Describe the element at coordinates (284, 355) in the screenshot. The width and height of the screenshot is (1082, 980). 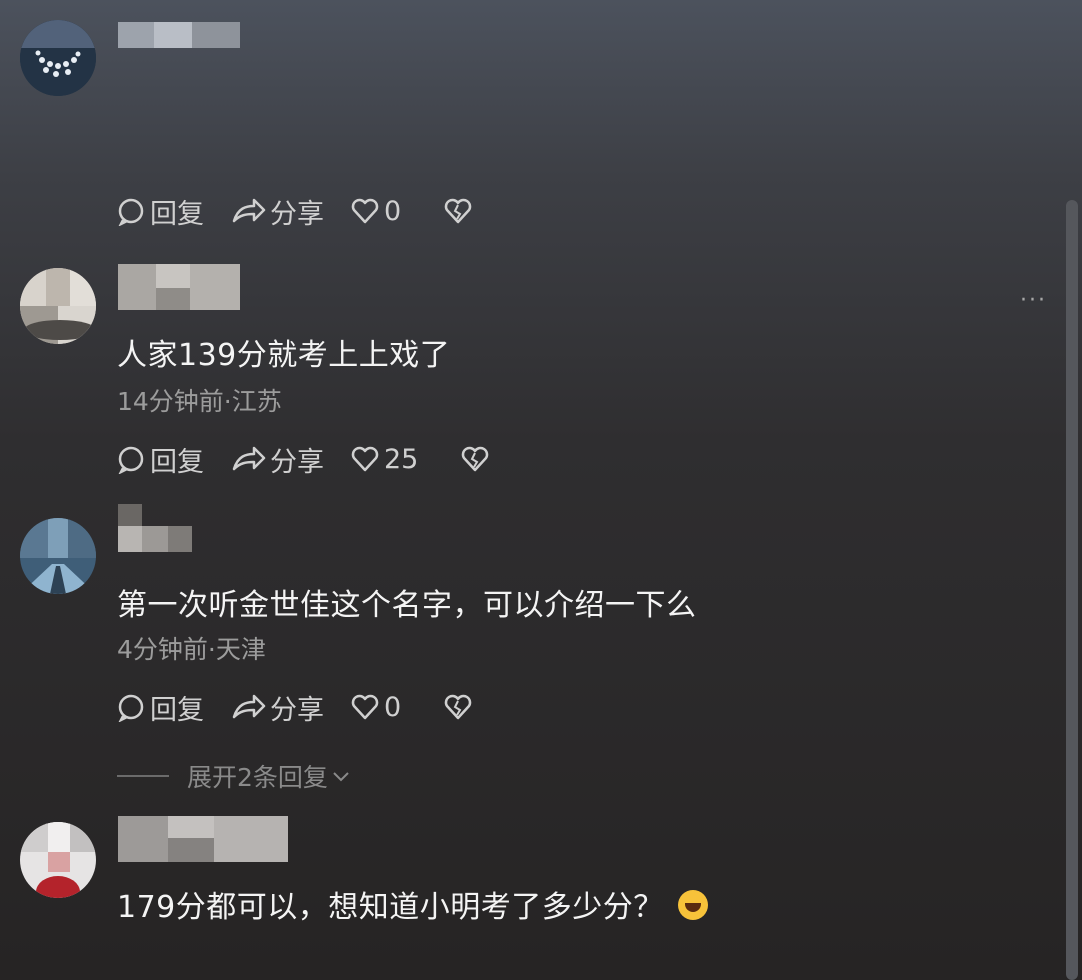
I see `comment-text: 人家139分就考上上戏了` at that location.